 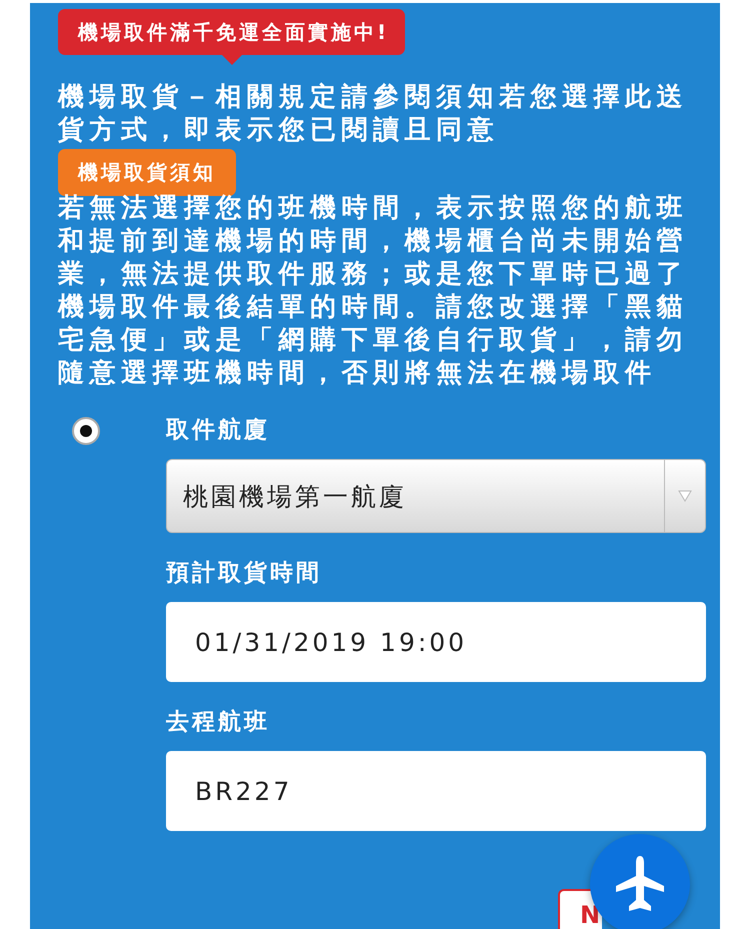 What do you see at coordinates (436, 642) in the screenshot?
I see `input-field: 01/31/2019 19:00` at bounding box center [436, 642].